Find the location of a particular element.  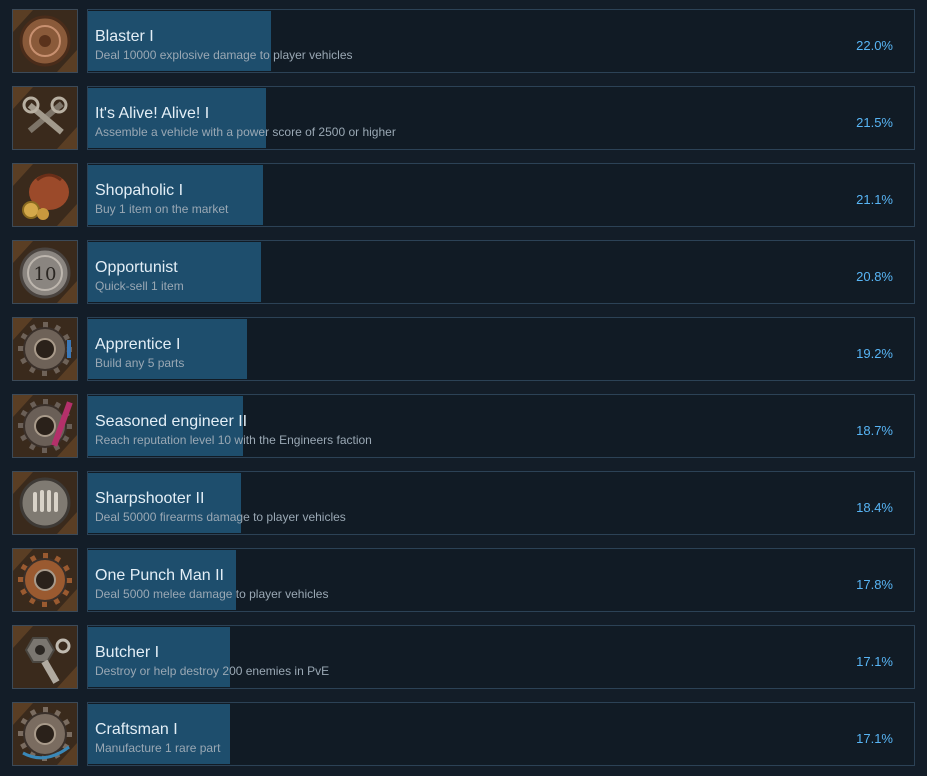

engineer-gear-icon is located at coordinates (45, 426).